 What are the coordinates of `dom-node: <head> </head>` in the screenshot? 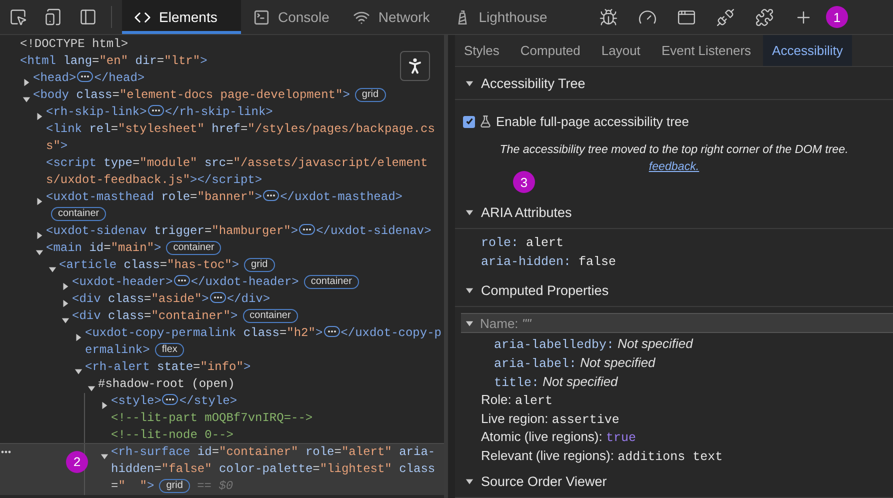 It's located at (238, 78).